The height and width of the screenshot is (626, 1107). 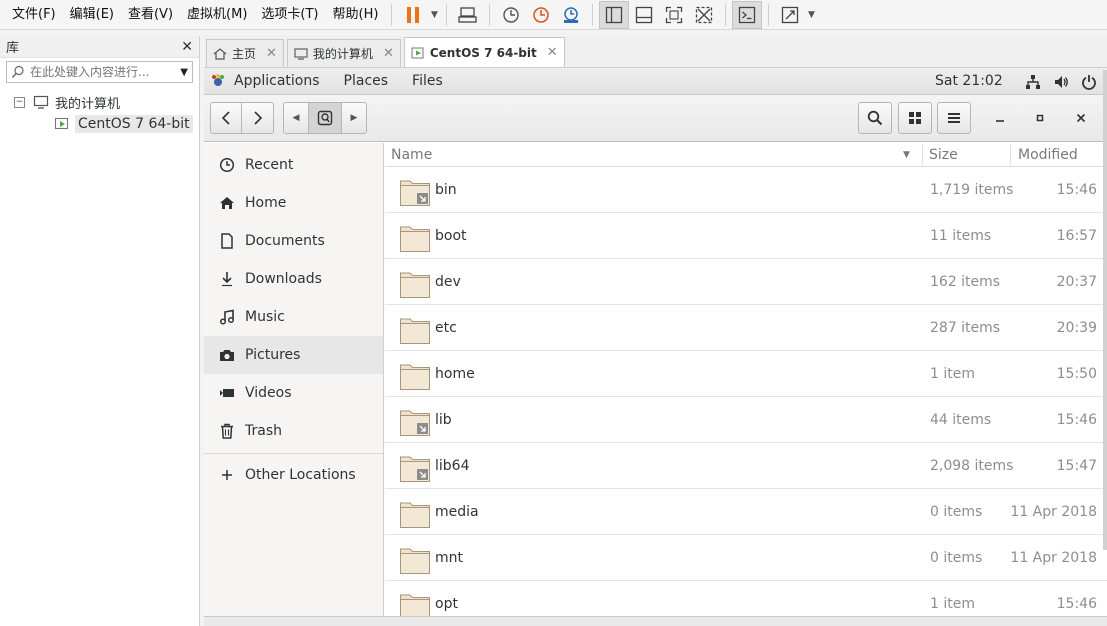 I want to click on full-screen-button, so click(x=674, y=15).